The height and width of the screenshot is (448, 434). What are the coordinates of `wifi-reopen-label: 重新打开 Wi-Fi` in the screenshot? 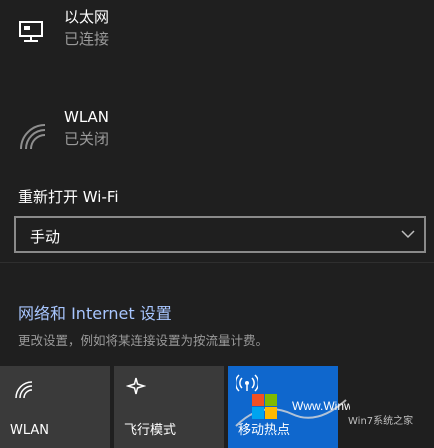 It's located at (68, 197).